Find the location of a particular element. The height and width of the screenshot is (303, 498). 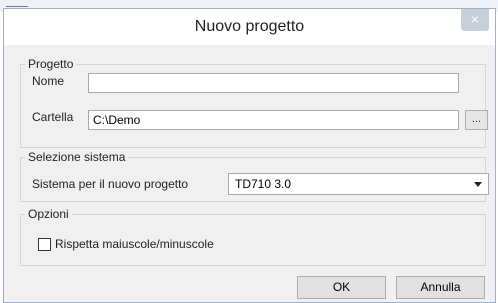

dialog-title: Nuovo progetto is located at coordinates (249, 26).